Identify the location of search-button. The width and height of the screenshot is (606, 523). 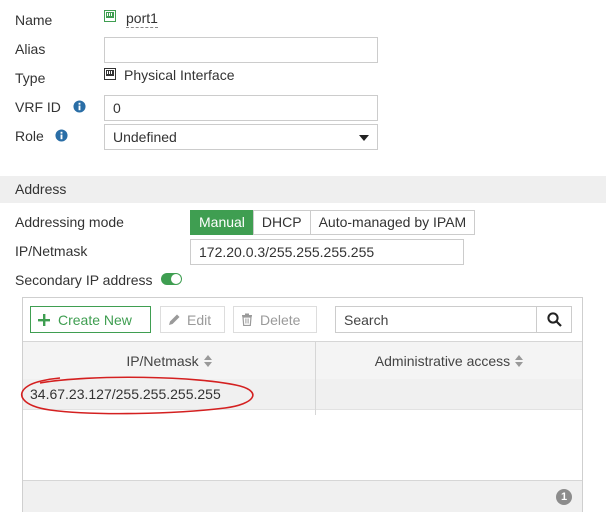
(553, 319).